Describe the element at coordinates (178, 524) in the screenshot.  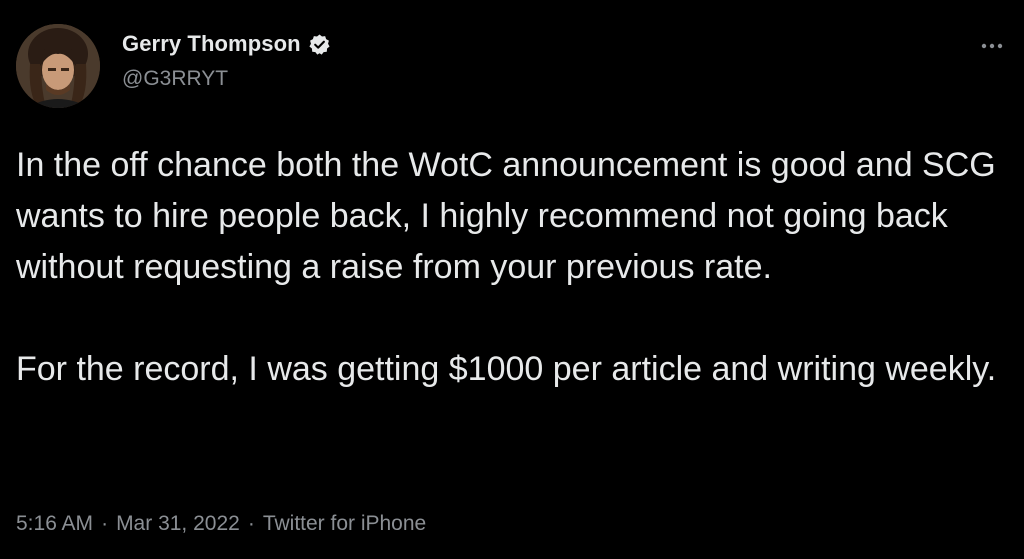
I see `tweet-date: Mar 31, 2022` at that location.